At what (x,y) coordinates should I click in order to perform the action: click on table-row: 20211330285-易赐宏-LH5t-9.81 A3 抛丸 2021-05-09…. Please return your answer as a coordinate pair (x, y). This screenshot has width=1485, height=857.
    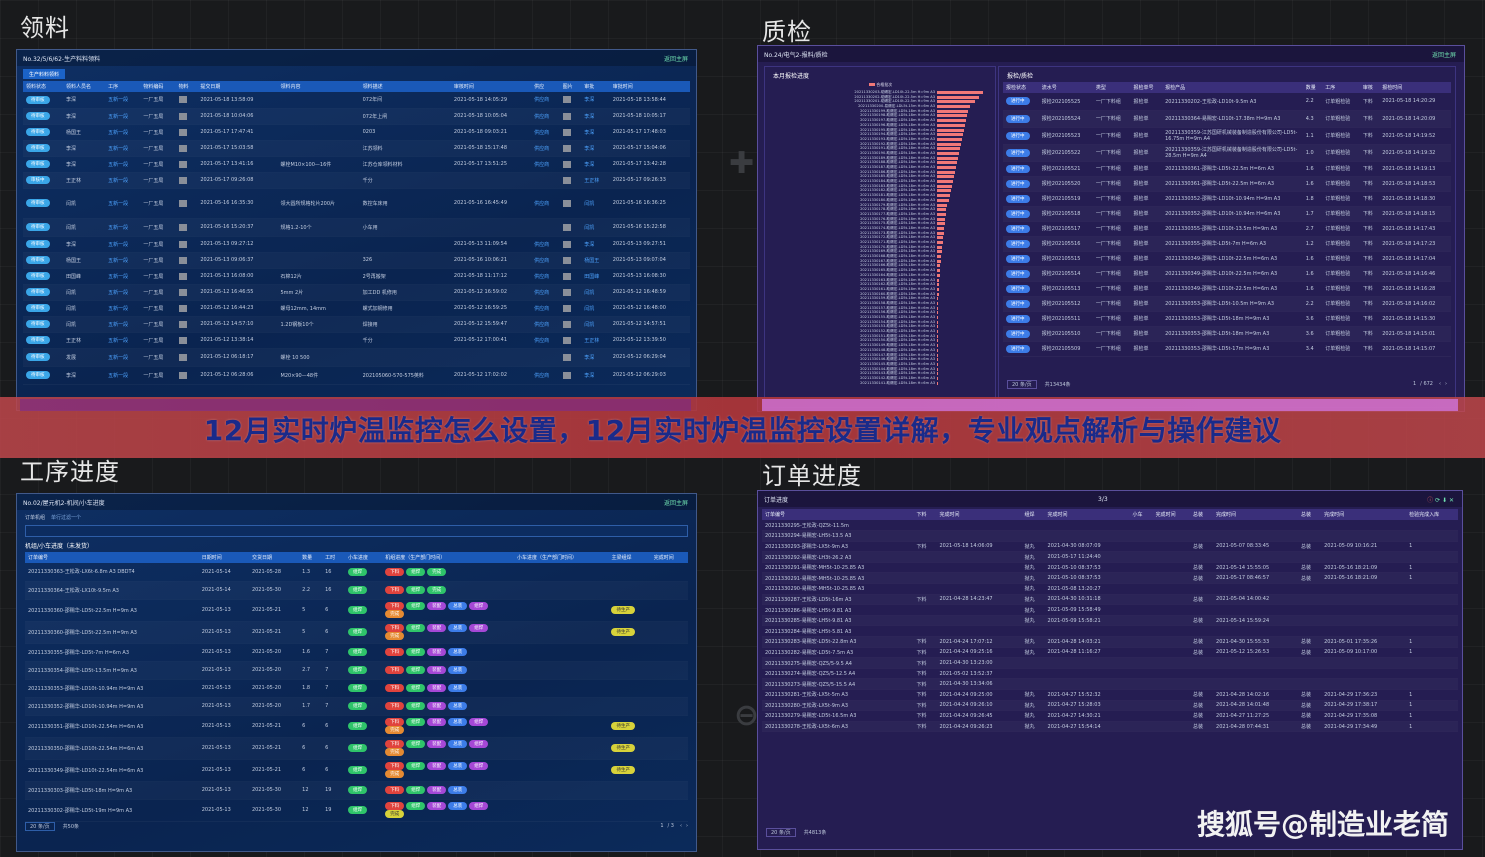
    Looking at the image, I should click on (1110, 621).